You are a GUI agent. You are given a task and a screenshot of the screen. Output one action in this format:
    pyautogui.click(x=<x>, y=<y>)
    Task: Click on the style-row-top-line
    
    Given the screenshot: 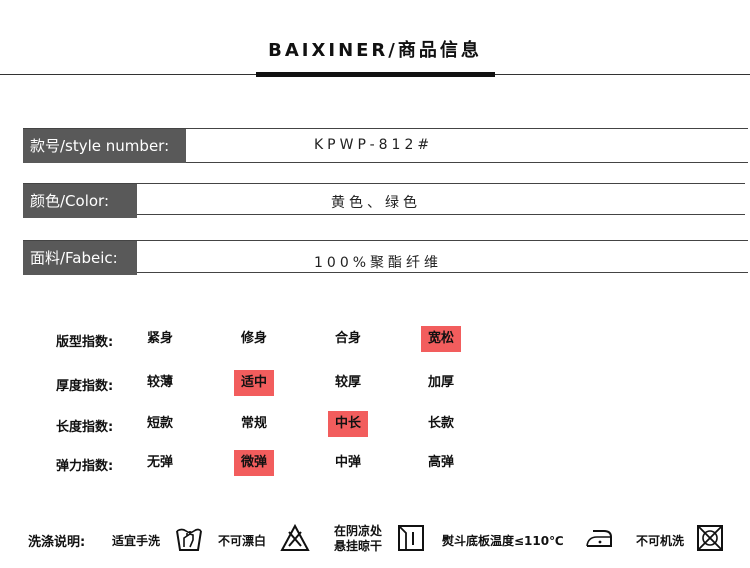 What is the action you would take?
    pyautogui.click(x=385, y=128)
    